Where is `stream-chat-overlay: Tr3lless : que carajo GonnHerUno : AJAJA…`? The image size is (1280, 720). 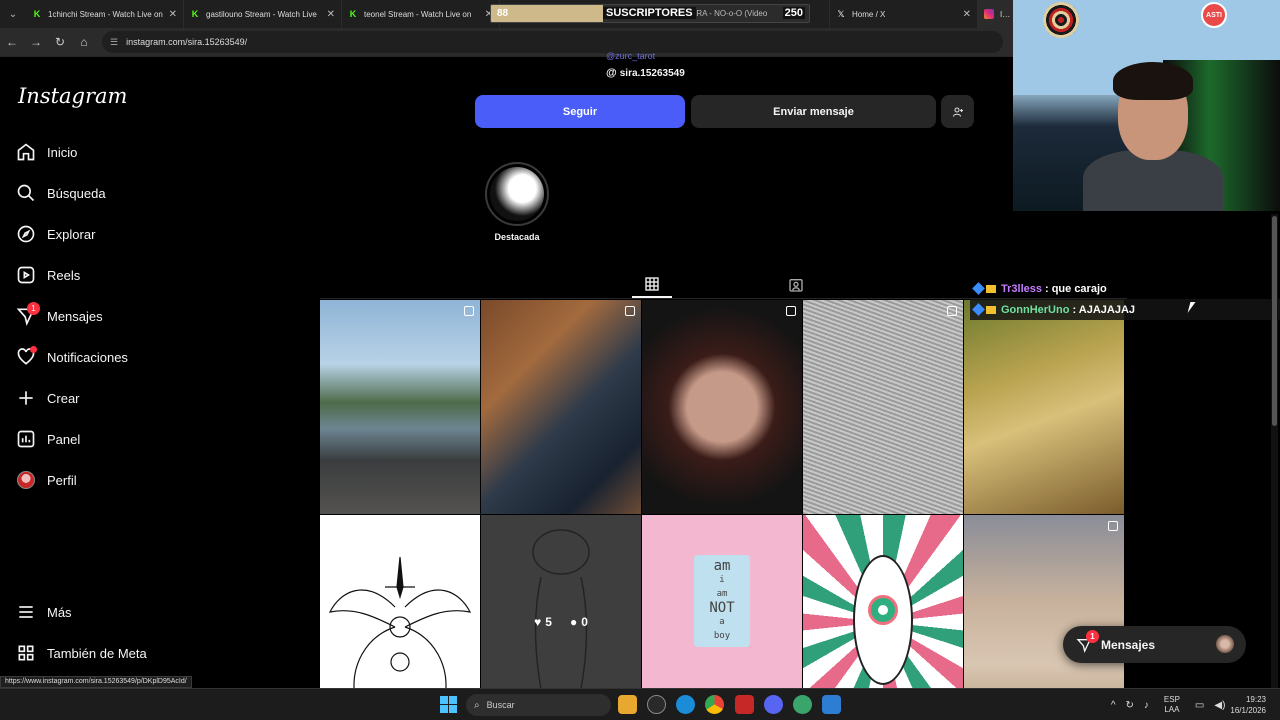 stream-chat-overlay: Tr3lless : que carajo GonnHerUno : AJAJA… is located at coordinates (1125, 299).